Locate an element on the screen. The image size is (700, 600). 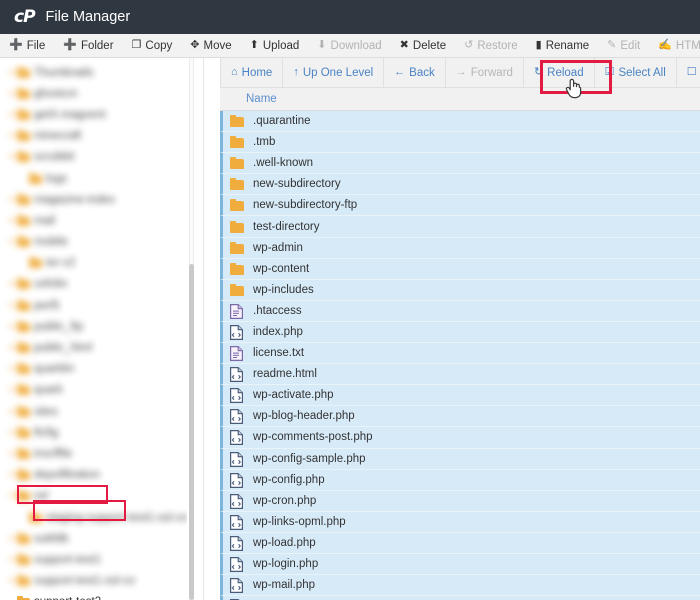
sidebar-tree-item-redacted: staging-support-test1-ssl-co is located at coordinates (104, 517).